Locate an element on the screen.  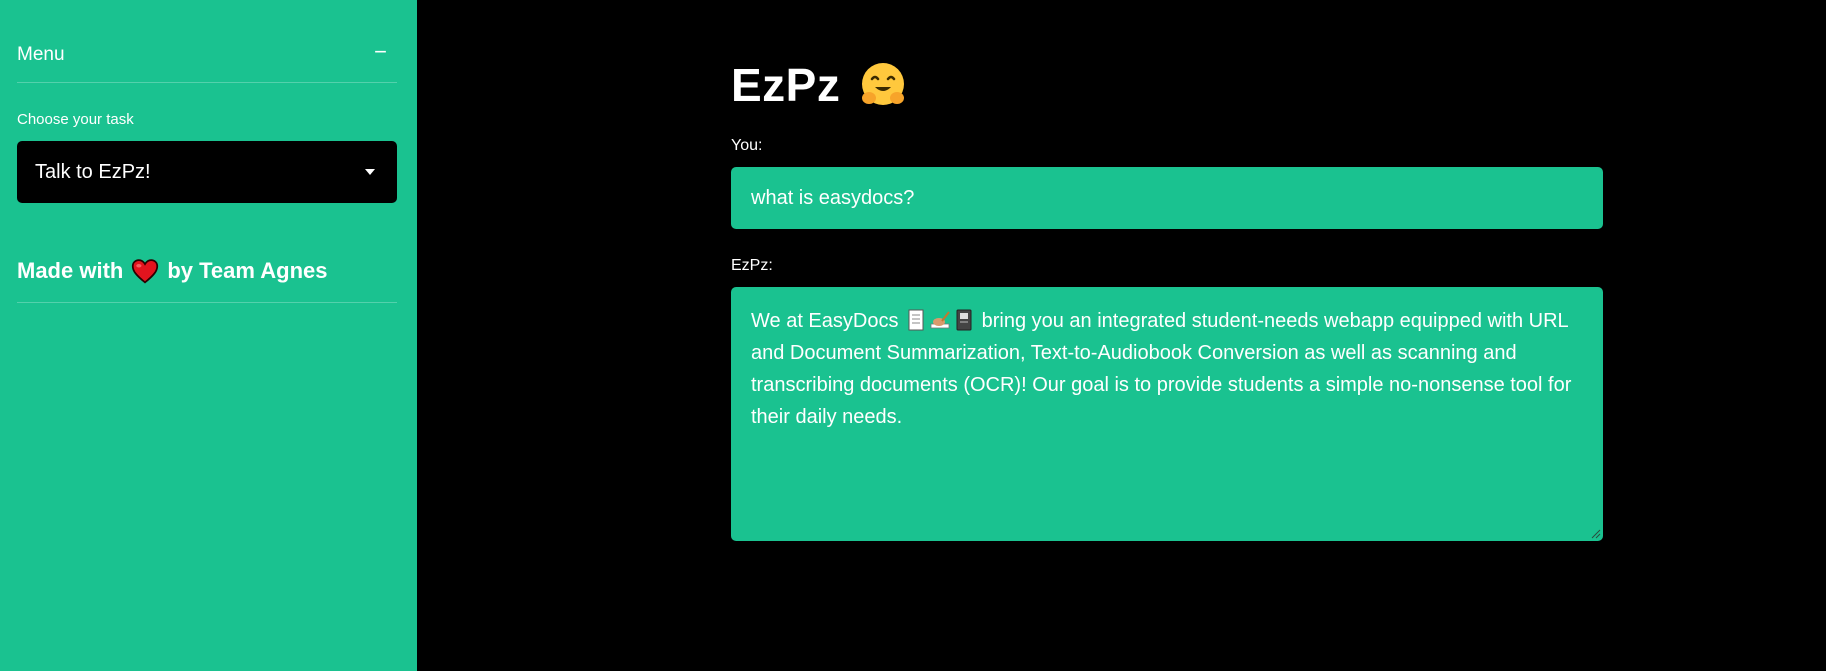
you-label: You: is located at coordinates (747, 145).